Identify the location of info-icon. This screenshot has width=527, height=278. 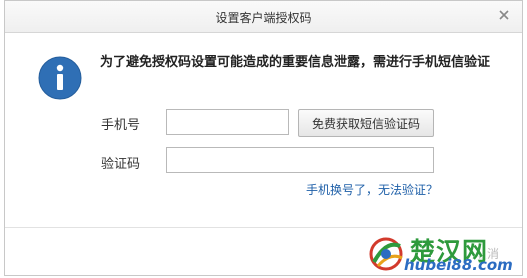
(60, 78).